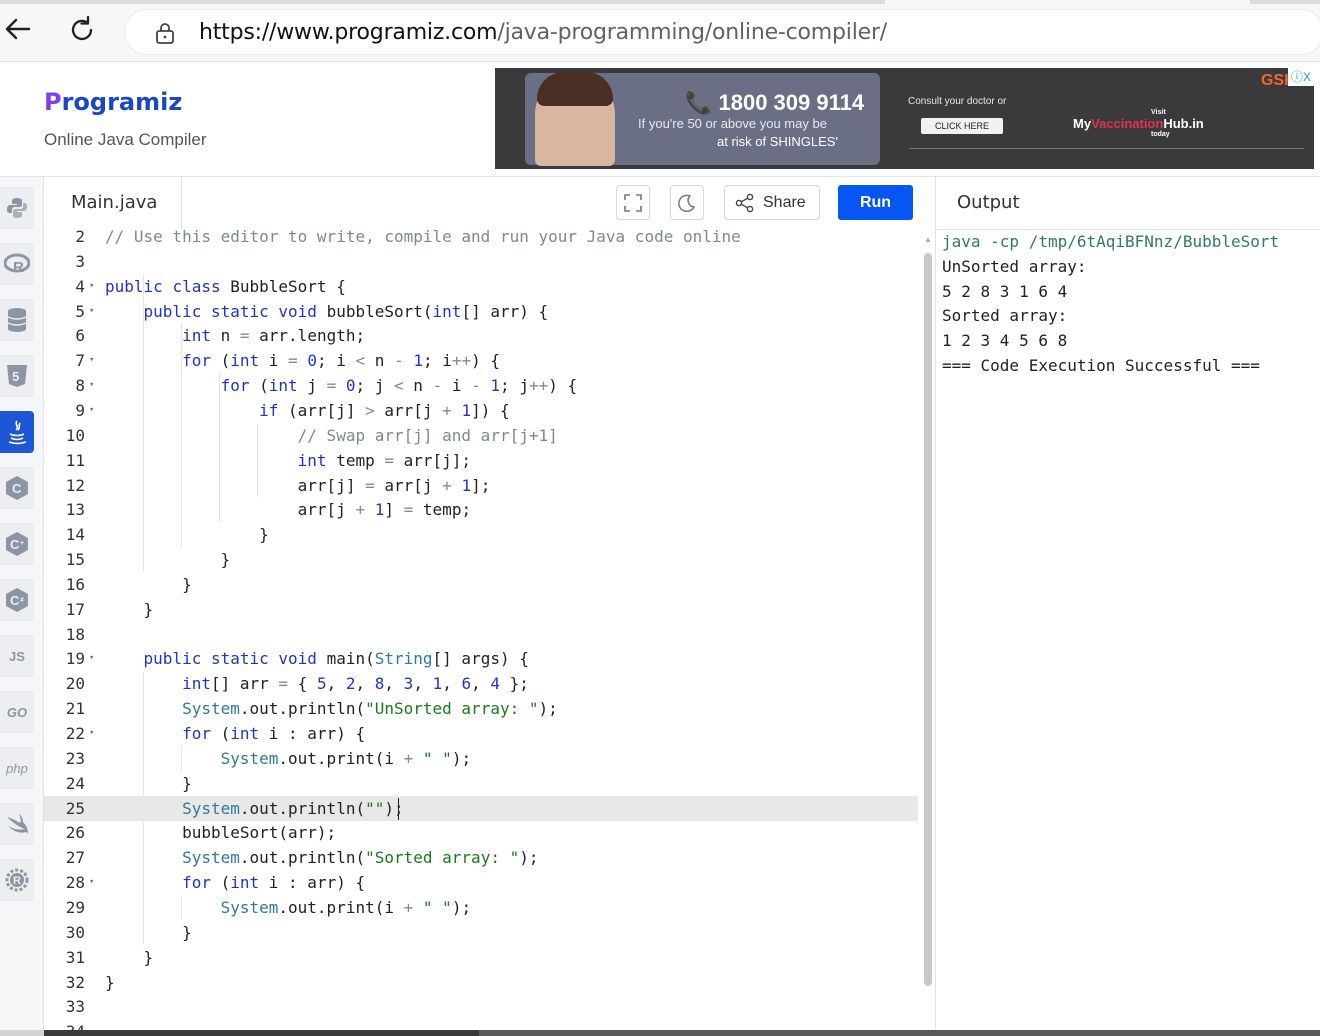 The image size is (1320, 1036). What do you see at coordinates (17, 544) in the screenshot?
I see `lang-cpp-button: C +` at bounding box center [17, 544].